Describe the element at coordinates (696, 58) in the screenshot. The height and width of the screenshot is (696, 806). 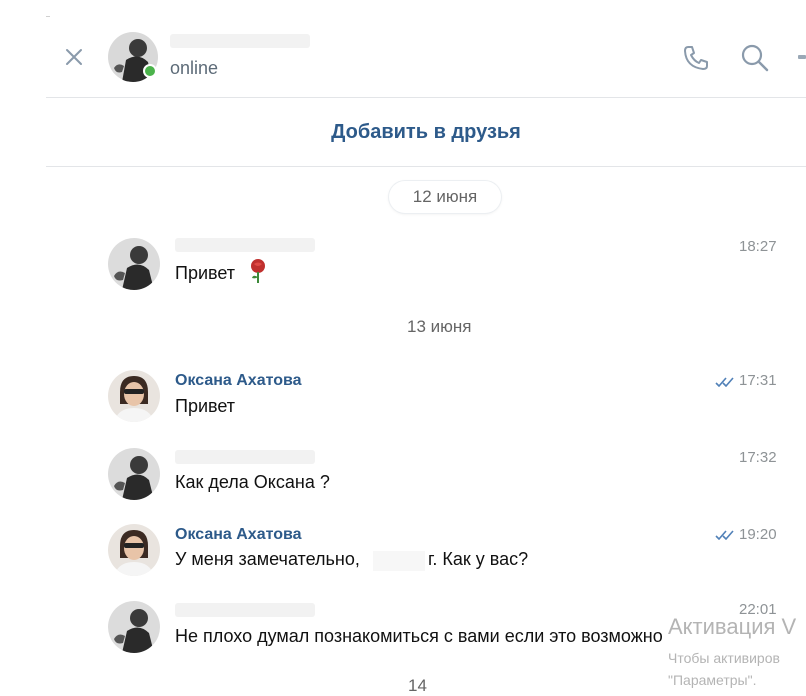
I see `phone-icon` at that location.